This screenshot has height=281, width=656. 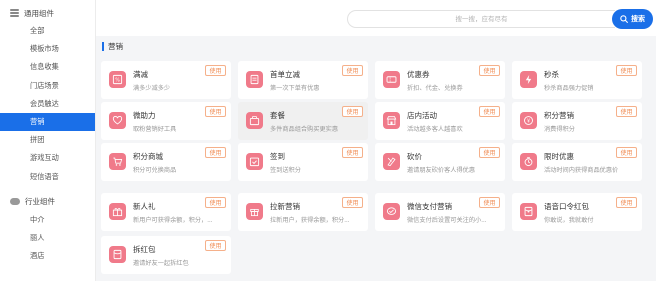 What do you see at coordinates (254, 211) in the screenshot?
I see `invite-gift-icon` at bounding box center [254, 211].